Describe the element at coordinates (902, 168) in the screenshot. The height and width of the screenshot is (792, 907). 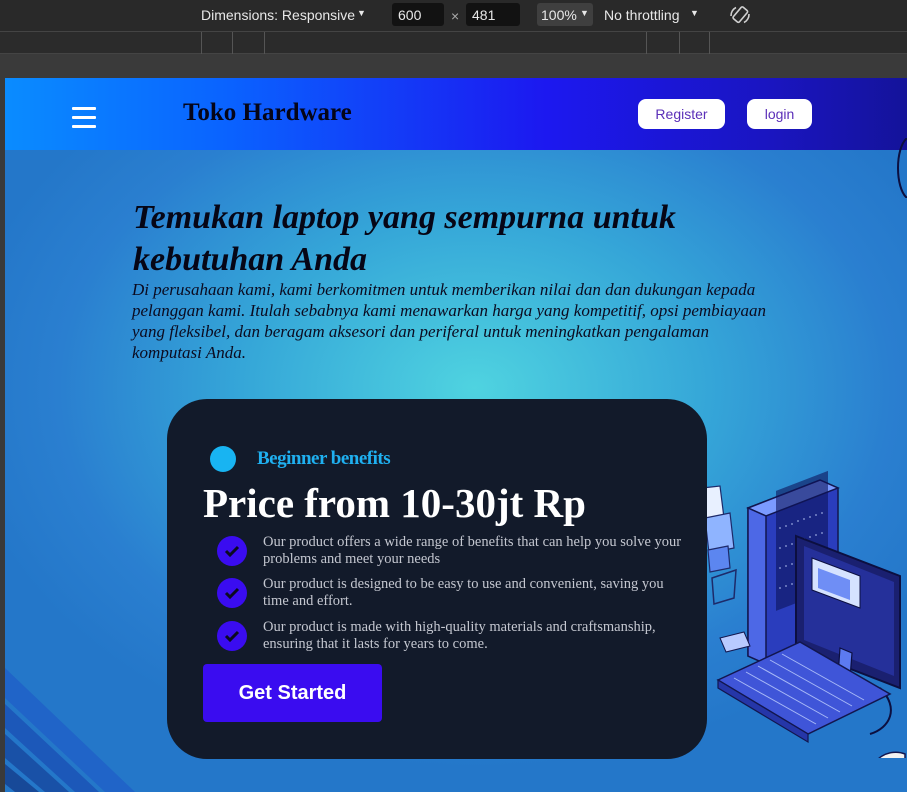
I see `partial-circle-decoration` at that location.